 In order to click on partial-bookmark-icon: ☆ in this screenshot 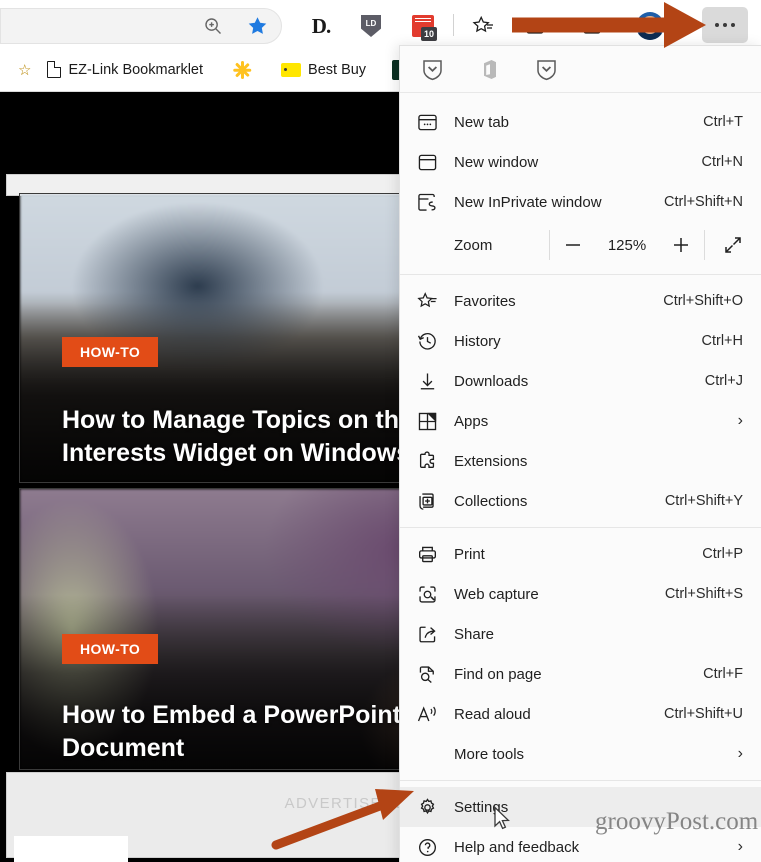, I will do `click(25, 70)`.